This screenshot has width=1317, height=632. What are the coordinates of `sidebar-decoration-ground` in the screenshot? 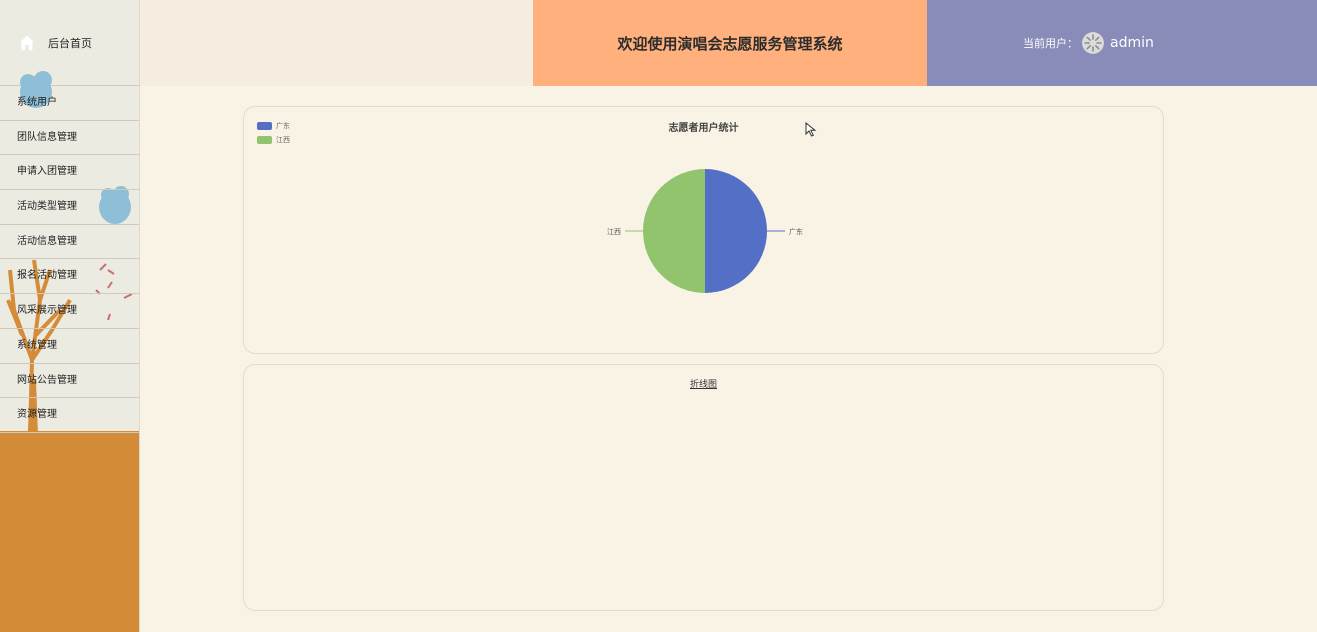 It's located at (69, 531).